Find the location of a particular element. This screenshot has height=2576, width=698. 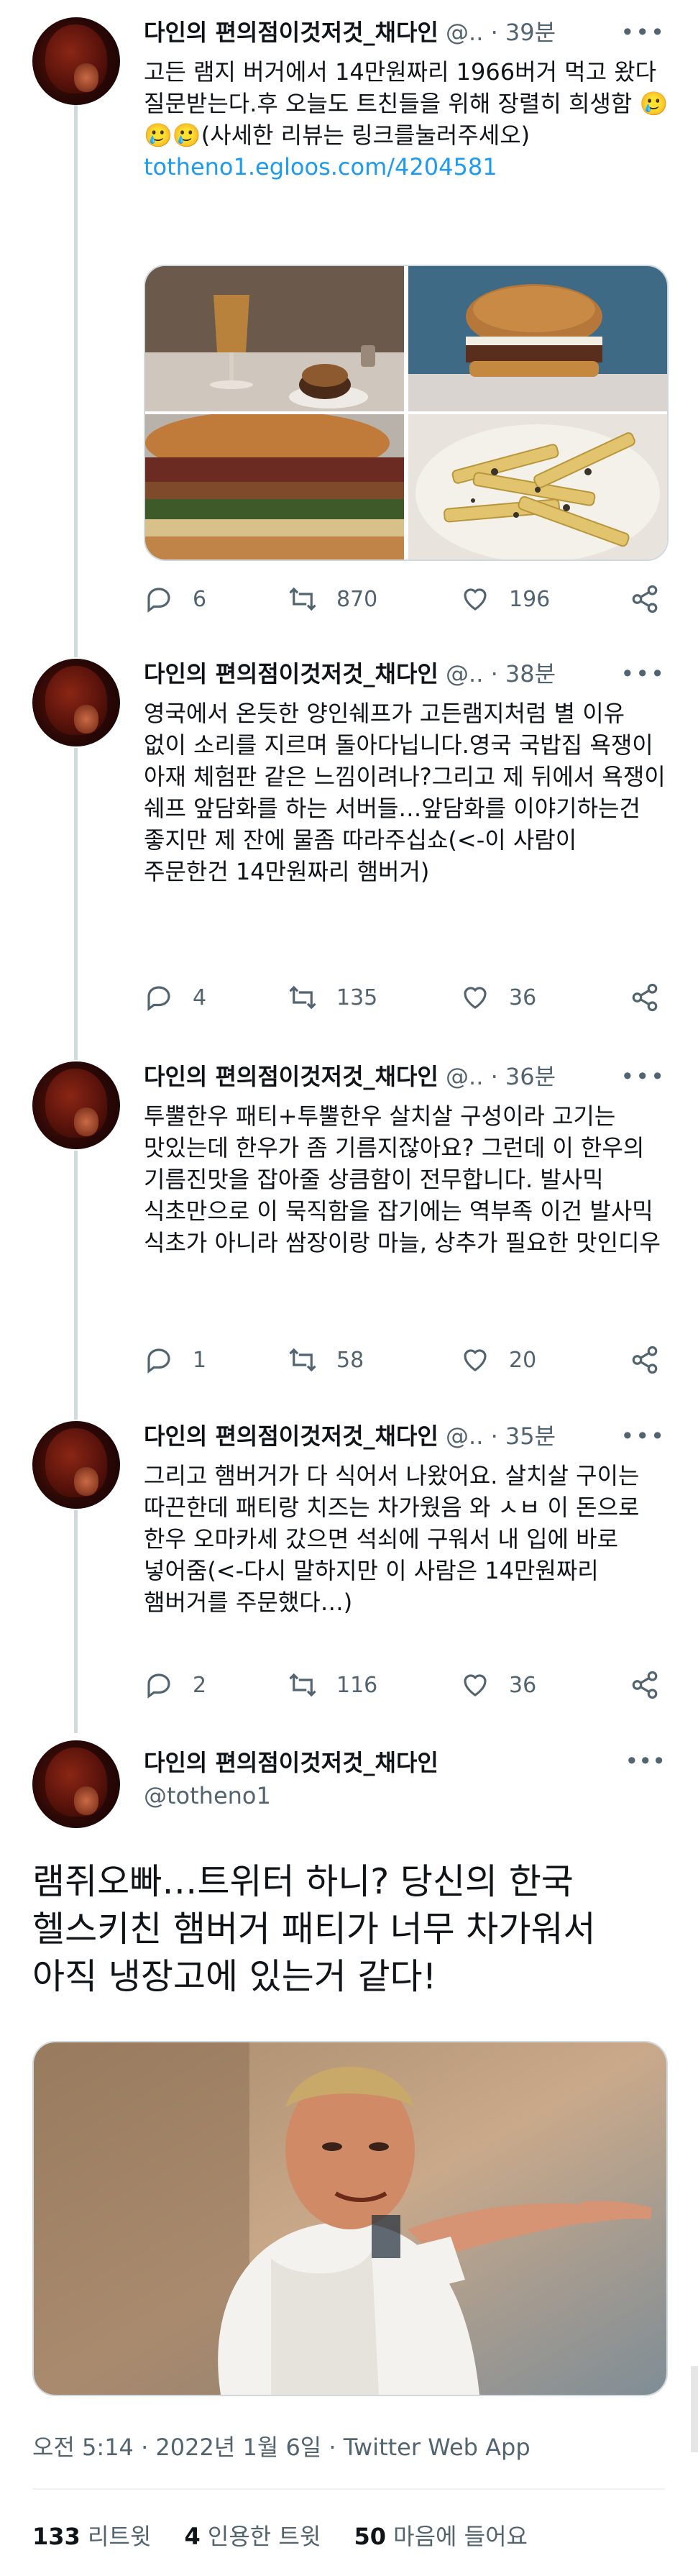

reply-button: 1 is located at coordinates (175, 1360).